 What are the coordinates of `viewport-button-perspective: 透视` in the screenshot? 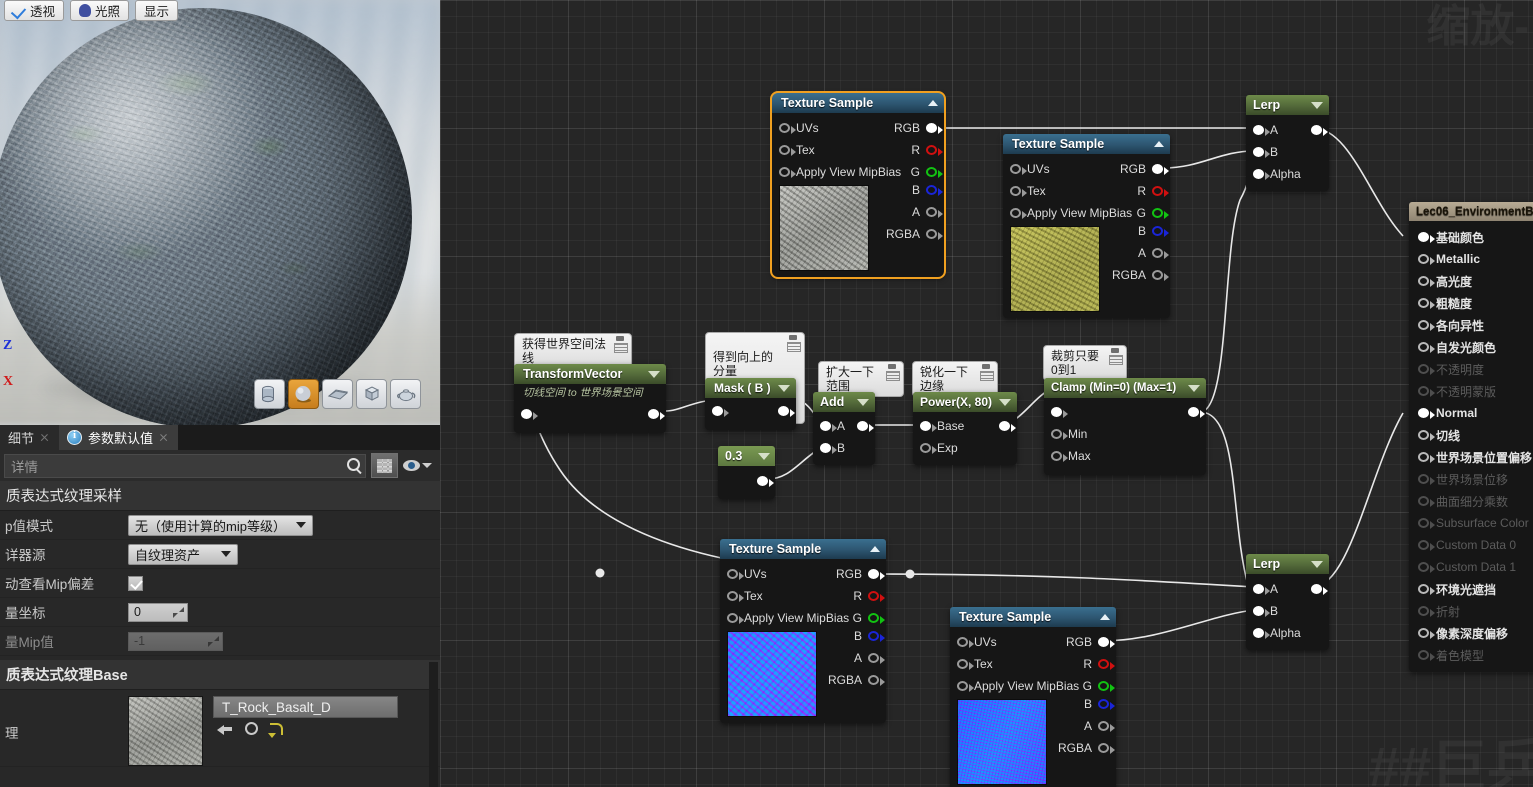 It's located at (34, 10).